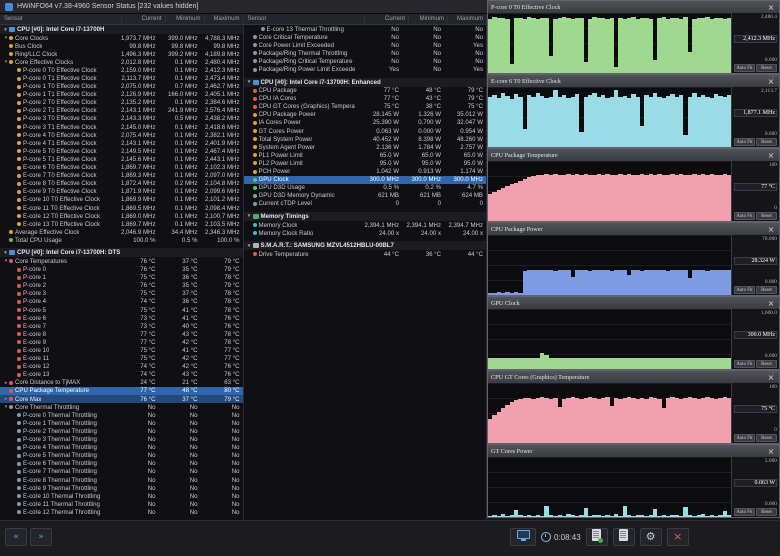 The width and height of the screenshot is (780, 556). What do you see at coordinates (121, 350) in the screenshot?
I see `sensor-row: E-core 10 75 °C 41 °C 77 °C` at bounding box center [121, 350].